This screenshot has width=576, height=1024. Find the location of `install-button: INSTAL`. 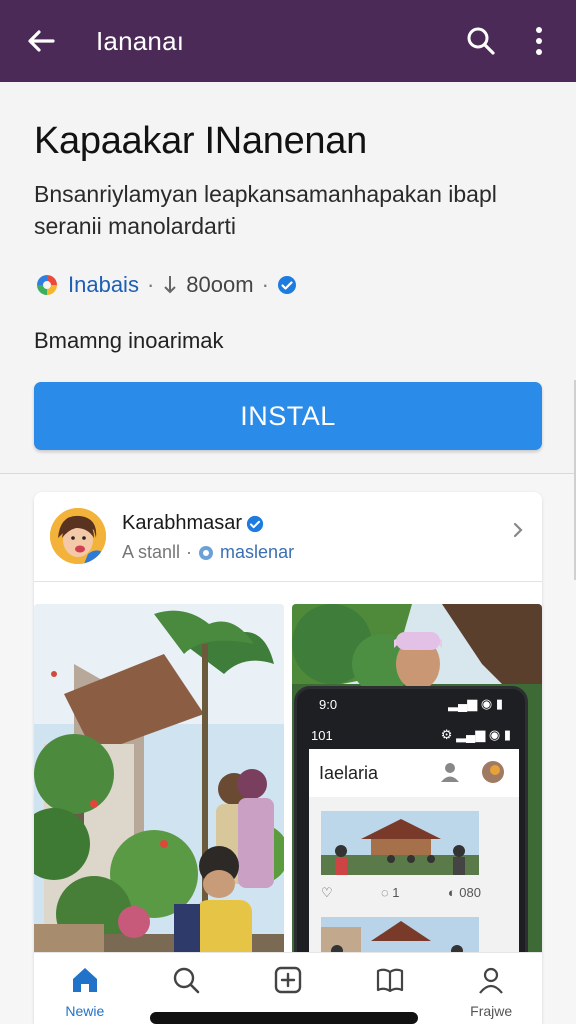

install-button: INSTAL is located at coordinates (288, 416).